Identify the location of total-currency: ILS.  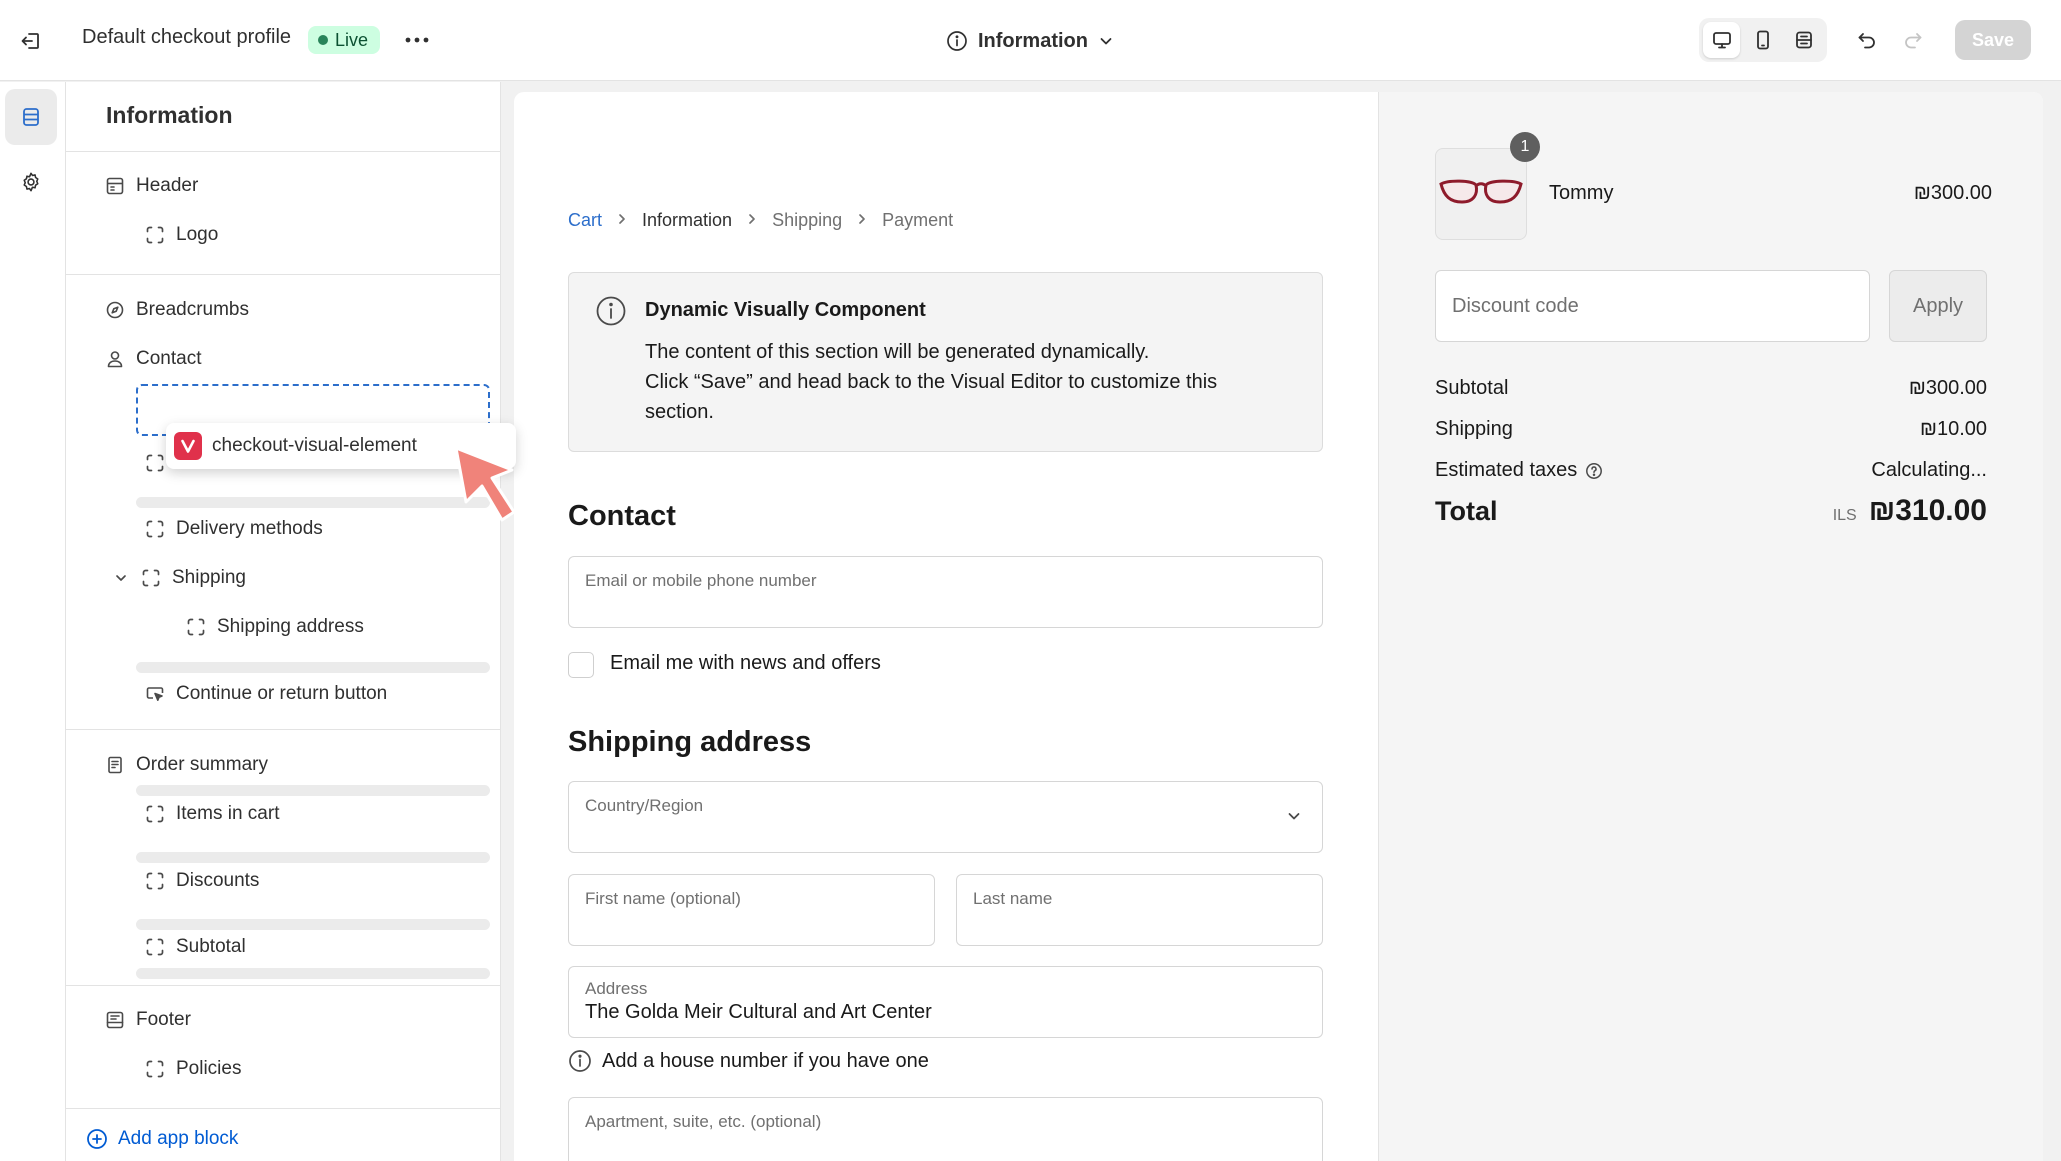
(1844, 515).